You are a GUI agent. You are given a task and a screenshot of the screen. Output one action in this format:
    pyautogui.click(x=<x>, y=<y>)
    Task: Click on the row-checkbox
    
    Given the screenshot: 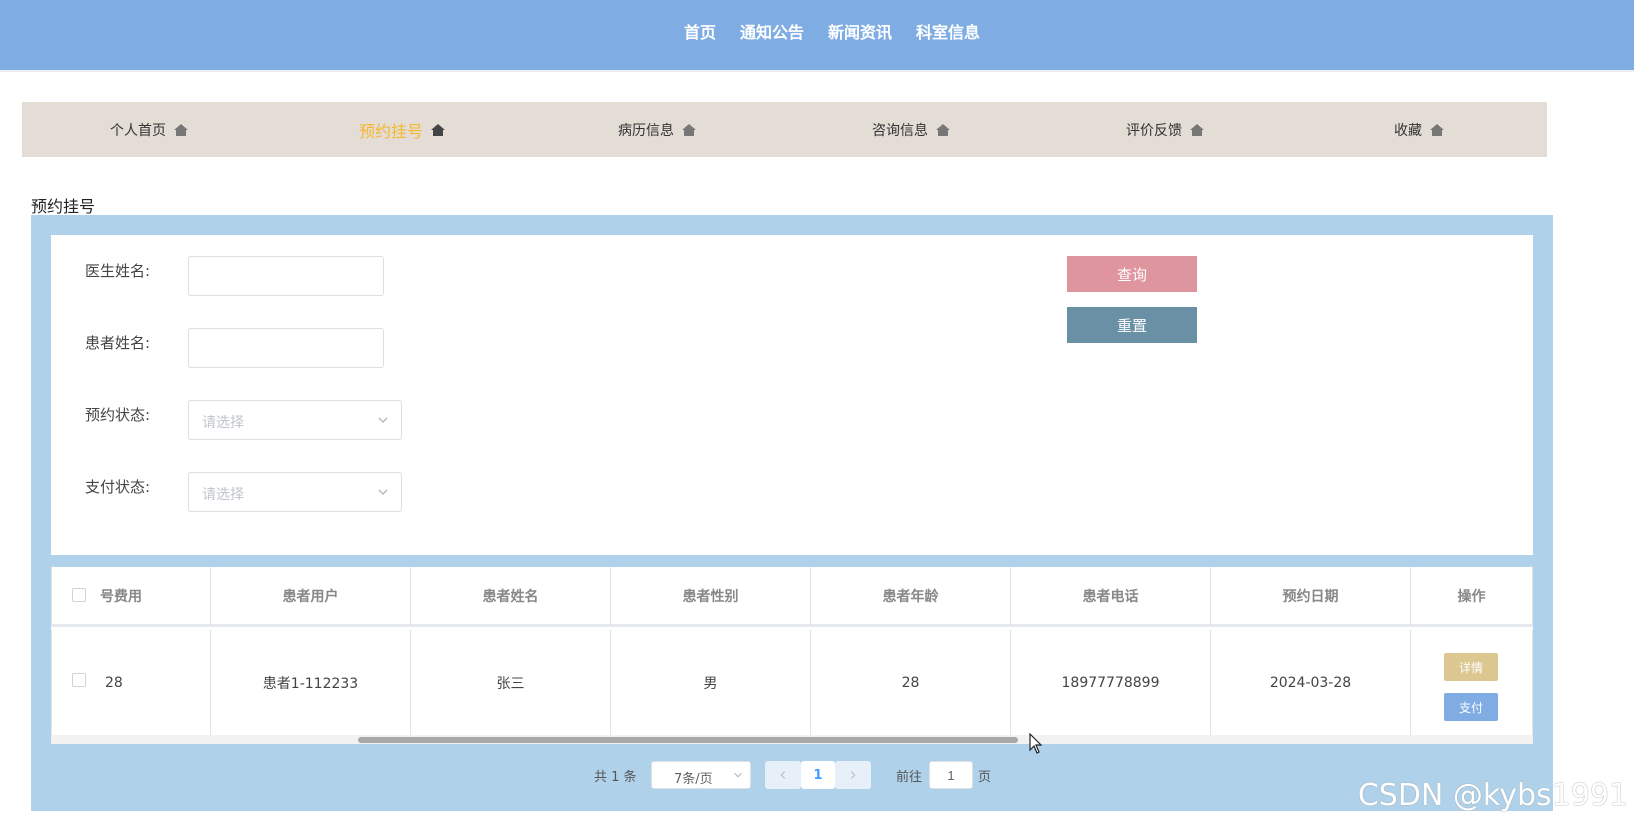 What is the action you would take?
    pyautogui.click(x=79, y=680)
    